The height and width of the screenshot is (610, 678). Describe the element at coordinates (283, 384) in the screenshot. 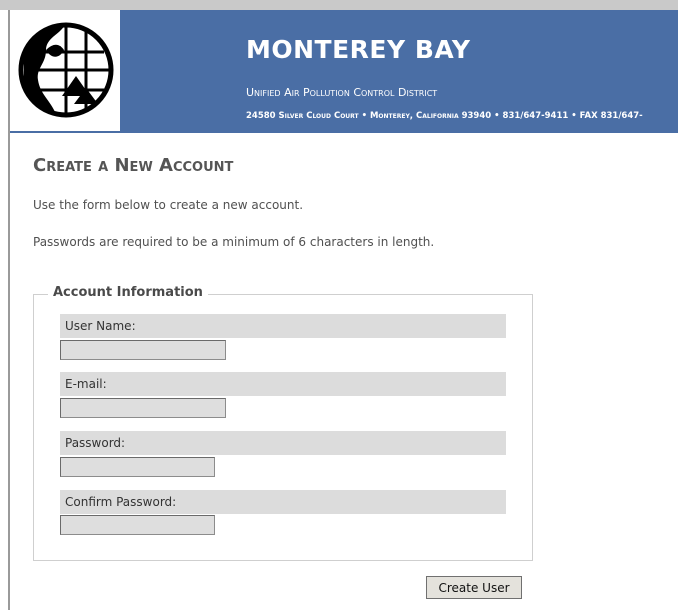

I see `email-label: E-mail:` at that location.